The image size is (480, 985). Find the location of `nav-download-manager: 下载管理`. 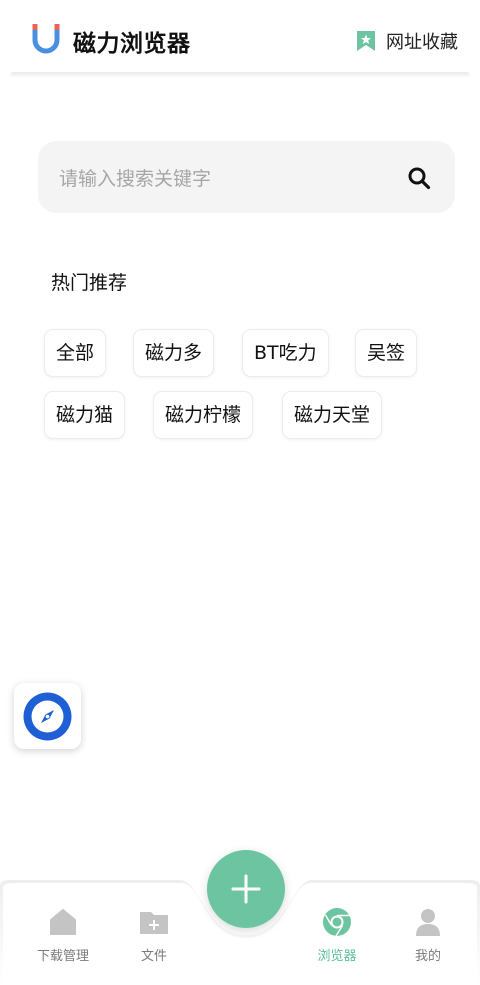

nav-download-manager: 下载管理 is located at coordinates (63, 935).